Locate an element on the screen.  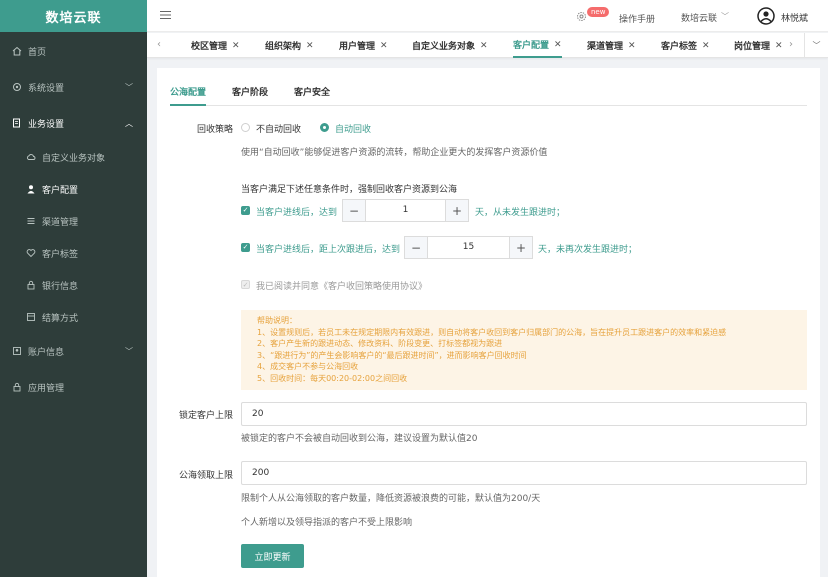
condition-title: 当客户满足下述任意条件时，强制回收客户资源到公海 is located at coordinates (349, 190).